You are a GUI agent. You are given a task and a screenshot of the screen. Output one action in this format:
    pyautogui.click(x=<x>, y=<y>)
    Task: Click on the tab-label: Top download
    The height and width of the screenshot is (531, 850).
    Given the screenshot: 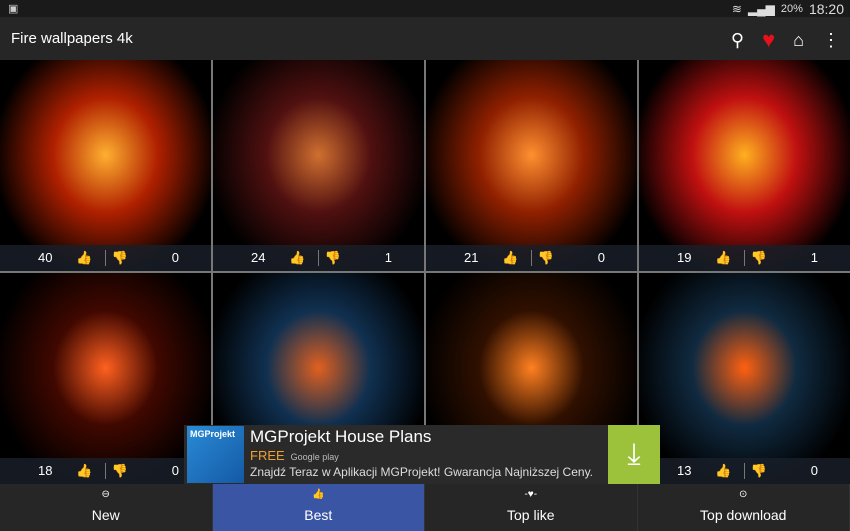 What is the action you would take?
    pyautogui.click(x=743, y=515)
    